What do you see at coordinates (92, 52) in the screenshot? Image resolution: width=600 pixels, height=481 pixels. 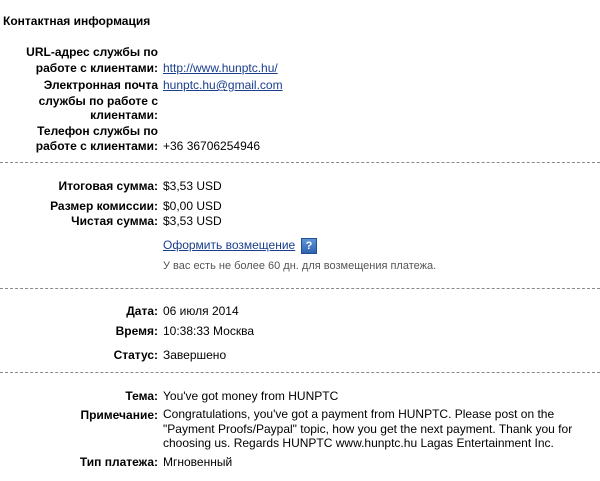 I see `url-label-line1: URL-адрес службы по` at bounding box center [92, 52].